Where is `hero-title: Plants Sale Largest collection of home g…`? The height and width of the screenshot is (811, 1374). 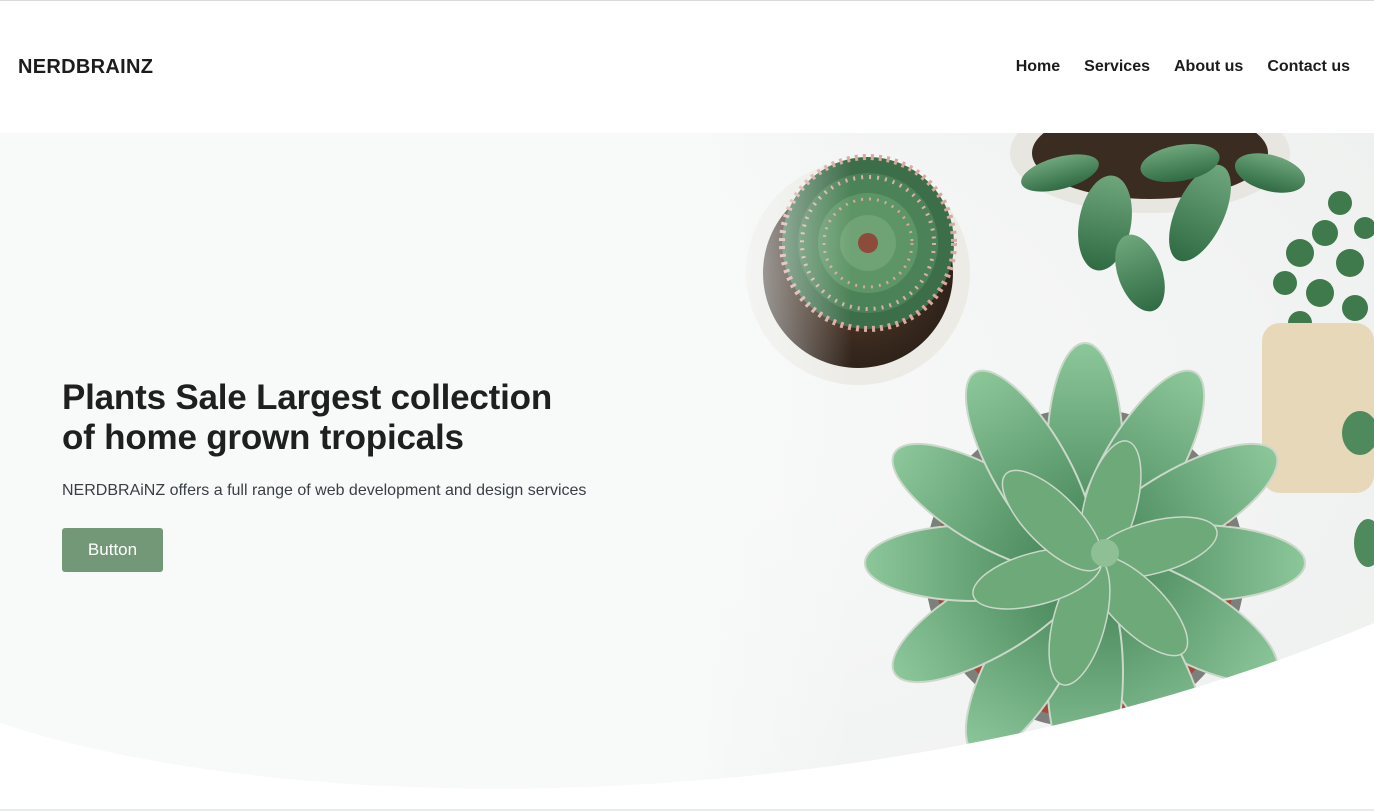
hero-title: Plants Sale Largest collection of home g… is located at coordinates (307, 417).